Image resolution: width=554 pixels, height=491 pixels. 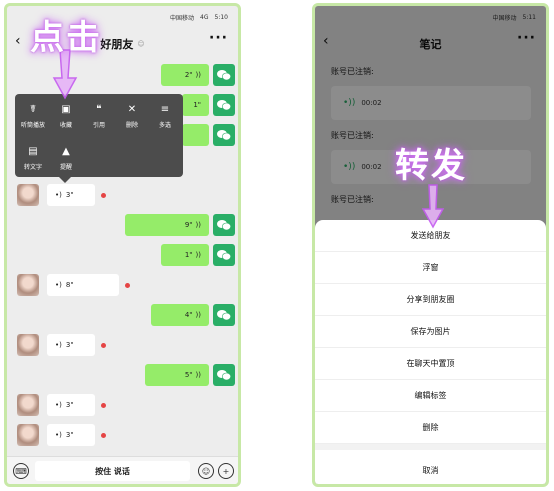 What do you see at coordinates (165, 109) in the screenshot?
I see `list-icon: ≡` at bounding box center [165, 109].